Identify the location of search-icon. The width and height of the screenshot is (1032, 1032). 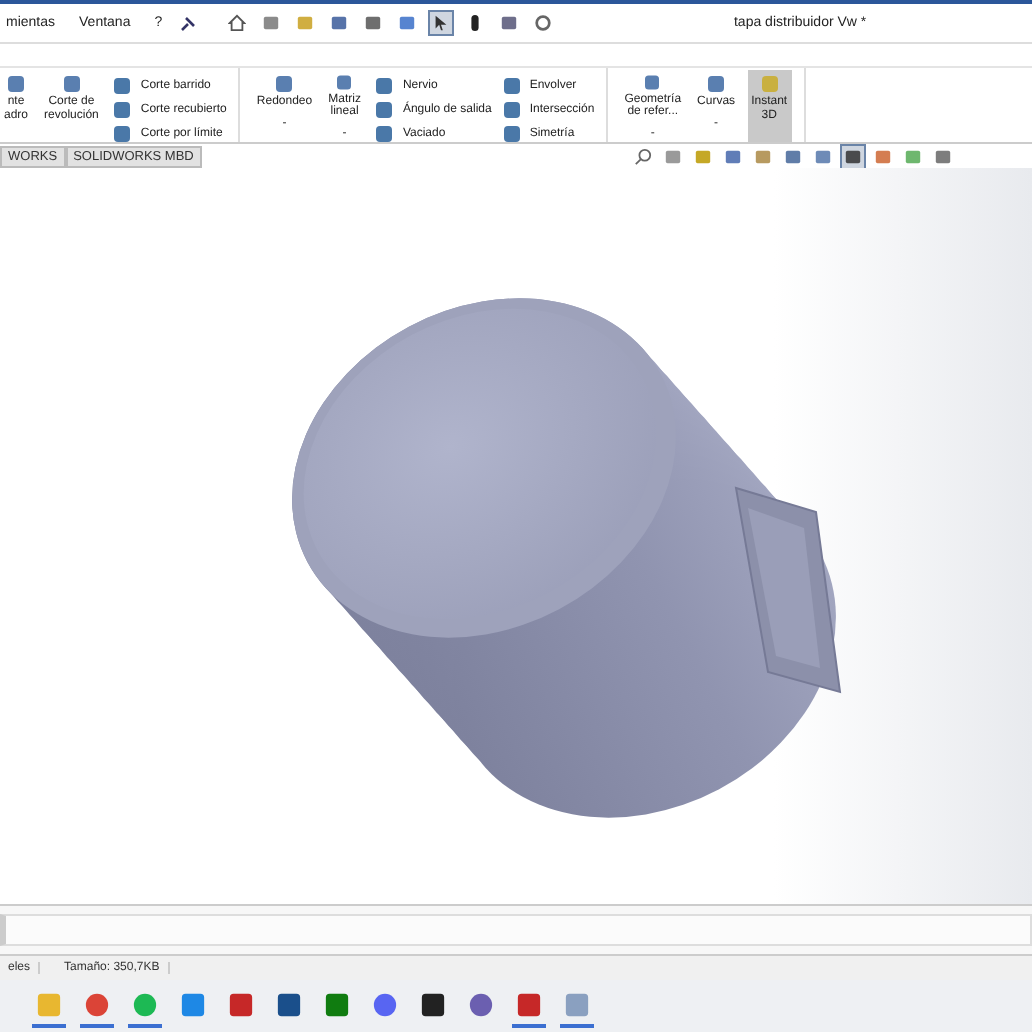
(642, 156).